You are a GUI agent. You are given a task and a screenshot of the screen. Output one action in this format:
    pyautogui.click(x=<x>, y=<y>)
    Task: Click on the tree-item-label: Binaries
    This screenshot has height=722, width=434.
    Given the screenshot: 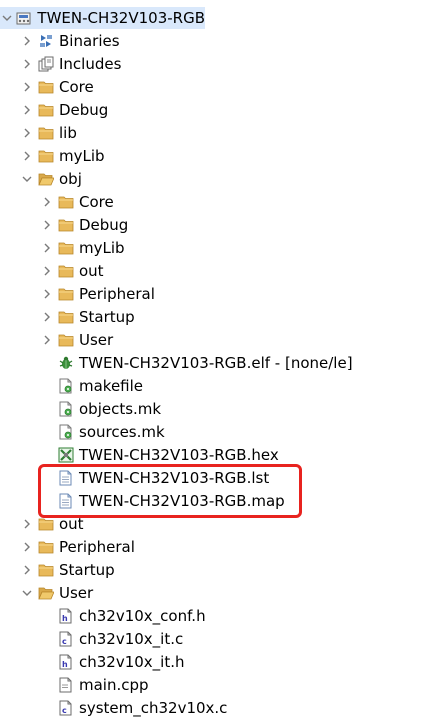 What is the action you would take?
    pyautogui.click(x=89, y=41)
    